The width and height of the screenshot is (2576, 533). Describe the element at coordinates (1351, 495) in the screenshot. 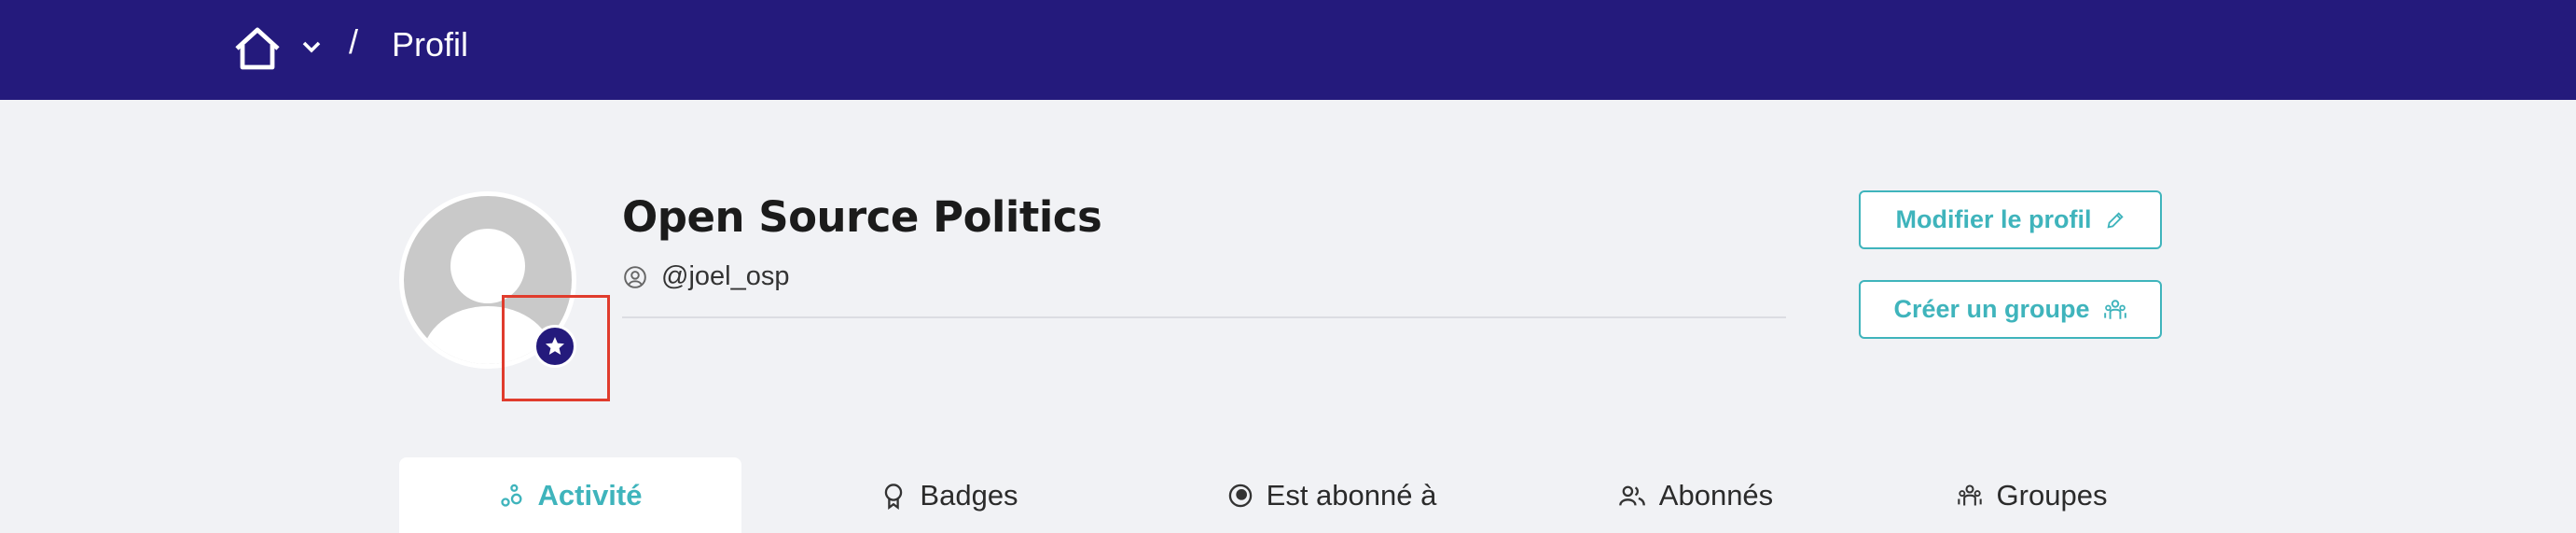

I see `tab-label: Est abonné à` at that location.